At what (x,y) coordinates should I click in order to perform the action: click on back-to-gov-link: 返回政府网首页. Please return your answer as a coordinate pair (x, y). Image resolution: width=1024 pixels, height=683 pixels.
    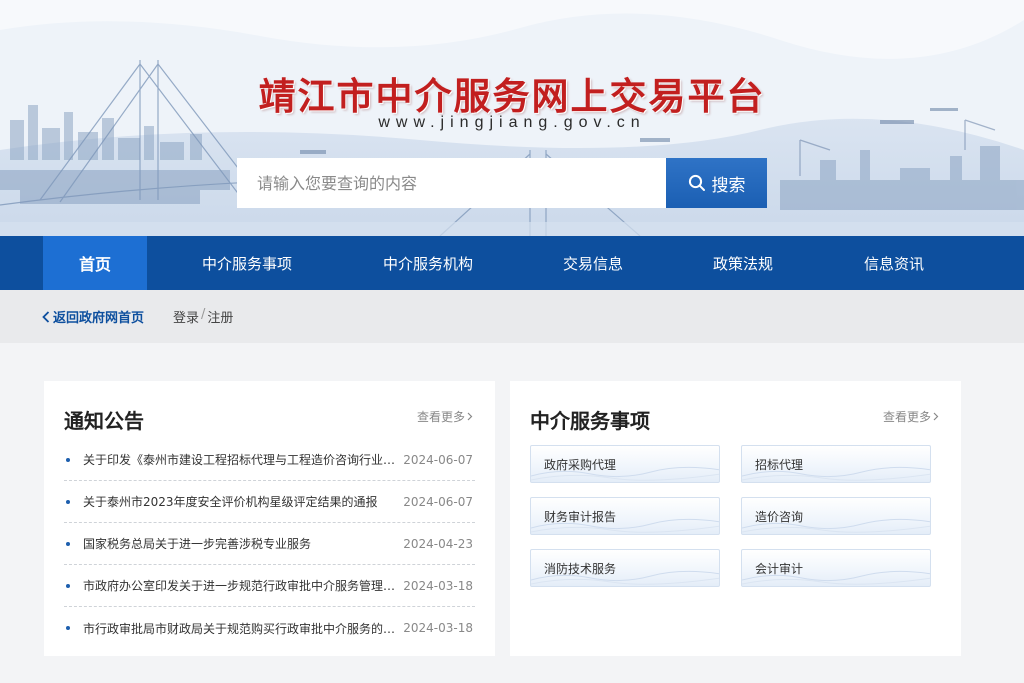
    Looking at the image, I should click on (93, 316).